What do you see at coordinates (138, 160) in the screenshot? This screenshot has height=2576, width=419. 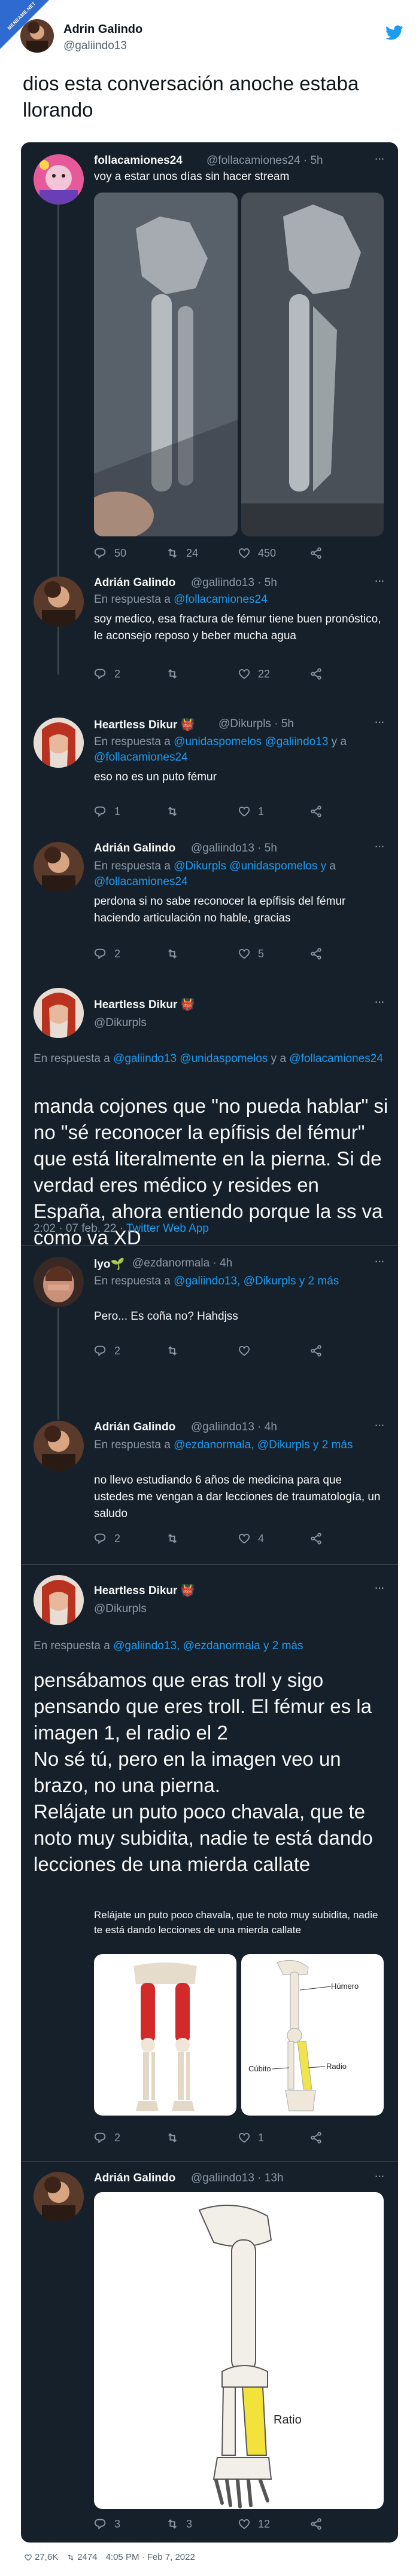 I see `tweet-author-name: follacamiones24` at bounding box center [138, 160].